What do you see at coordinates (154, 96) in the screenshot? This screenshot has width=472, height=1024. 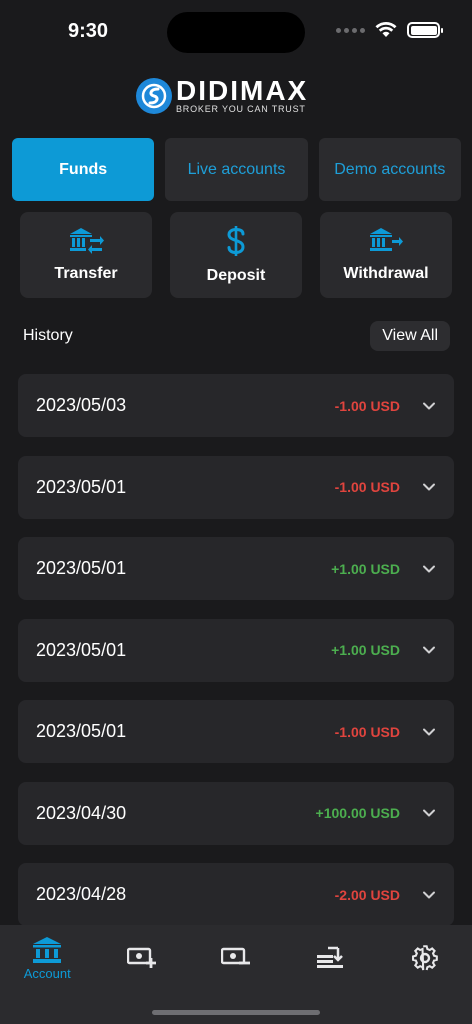 I see `logo-mark-icon` at bounding box center [154, 96].